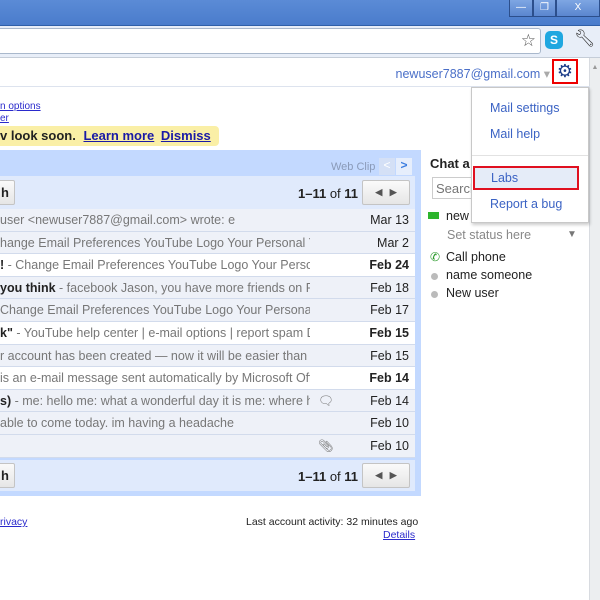  I want to click on menu-divider, so click(530, 155).